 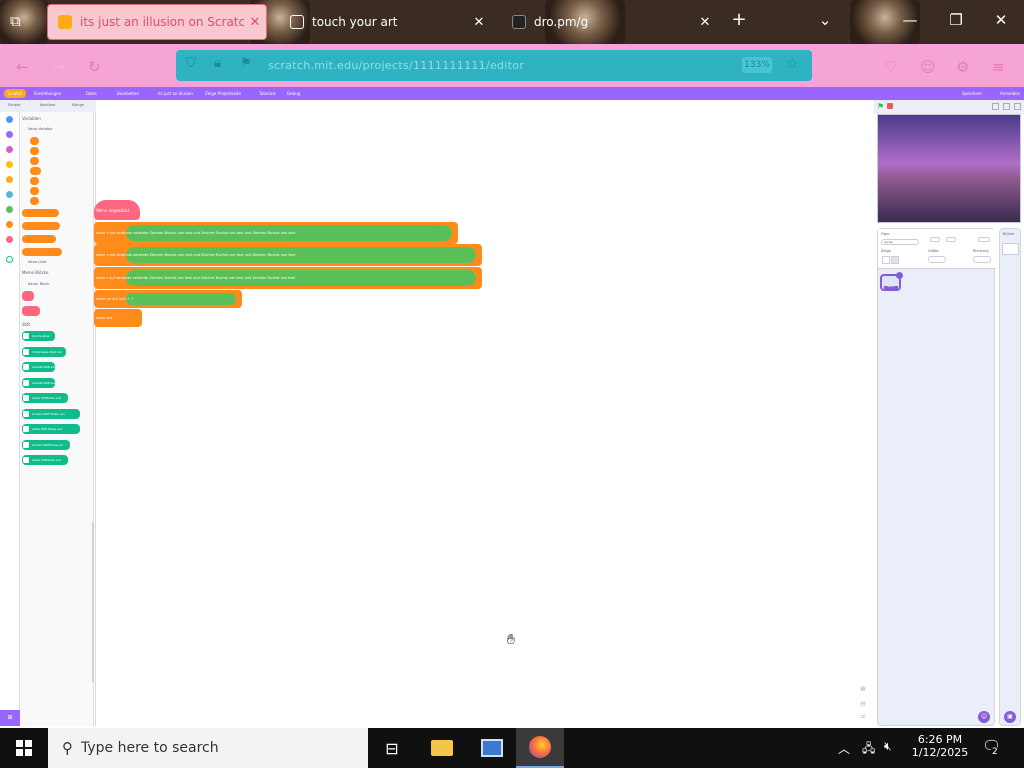 What do you see at coordinates (1017, 106) in the screenshot?
I see `fullscreen-icon` at bounding box center [1017, 106].